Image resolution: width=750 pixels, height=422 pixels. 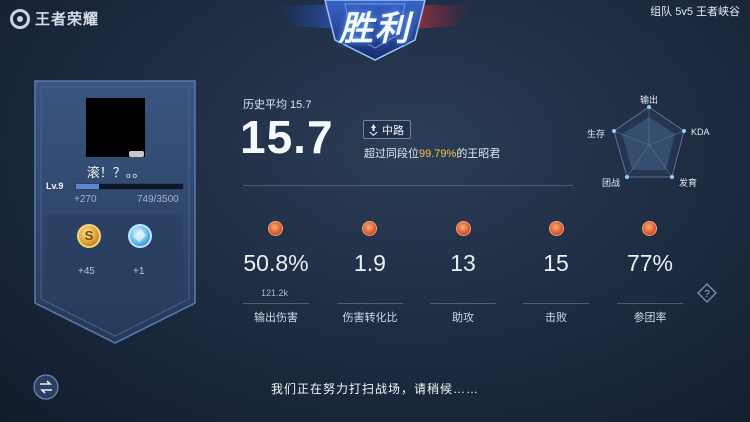 What do you see at coordinates (556, 318) in the screenshot?
I see `stat-label-kill: 击败` at bounding box center [556, 318].